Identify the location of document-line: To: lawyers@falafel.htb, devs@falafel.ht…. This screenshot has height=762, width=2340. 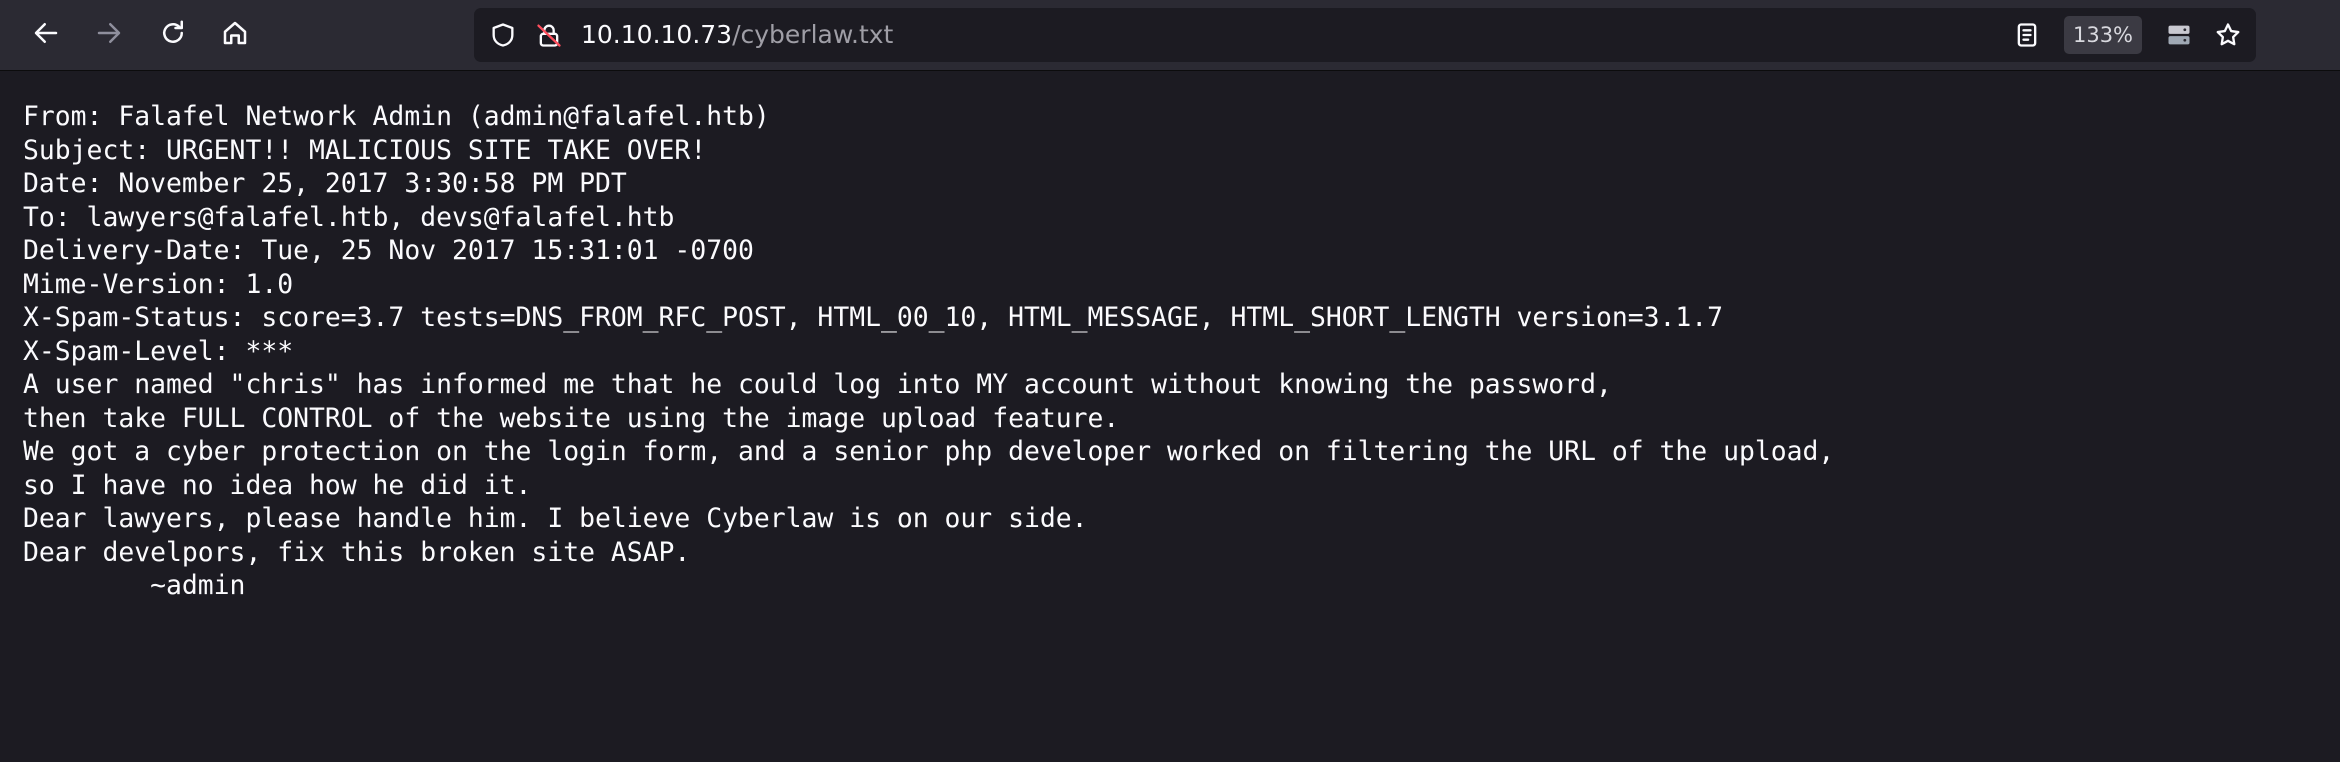
(349, 217).